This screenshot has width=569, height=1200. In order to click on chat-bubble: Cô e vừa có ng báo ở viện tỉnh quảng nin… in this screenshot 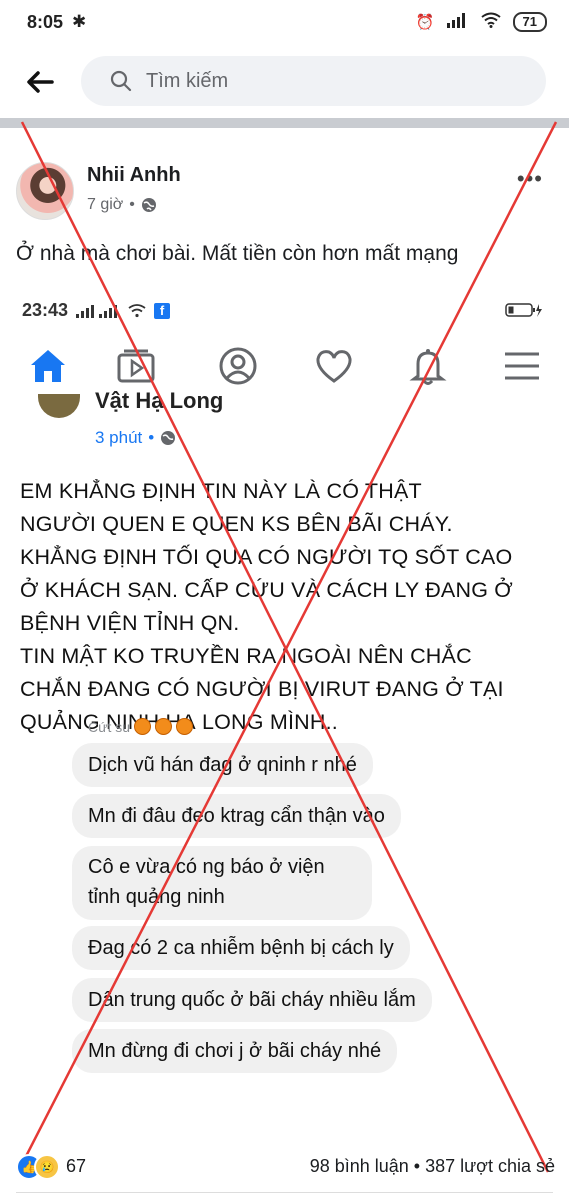, I will do `click(222, 883)`.